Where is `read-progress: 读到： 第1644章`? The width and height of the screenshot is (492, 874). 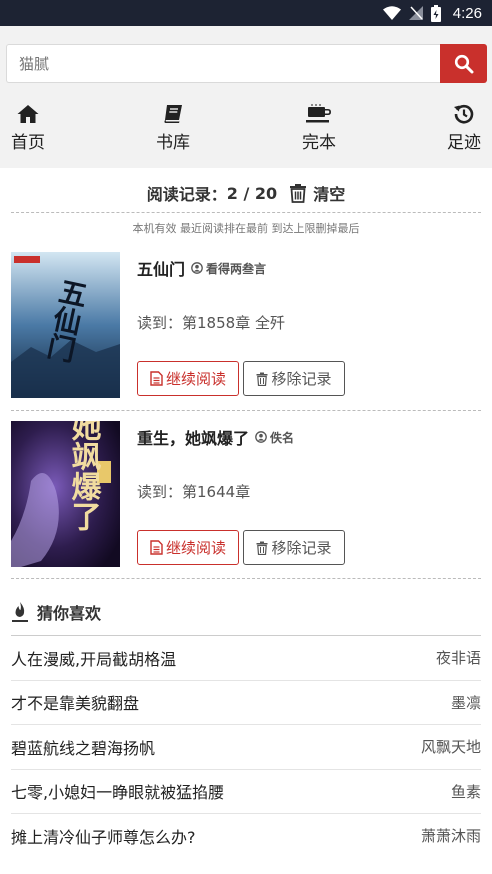
read-progress: 读到： 第1644章 is located at coordinates (193, 491).